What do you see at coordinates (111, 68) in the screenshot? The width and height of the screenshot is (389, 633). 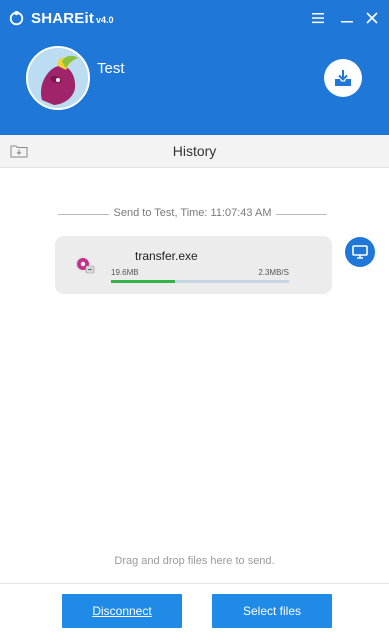 I see `user-name: Test` at bounding box center [111, 68].